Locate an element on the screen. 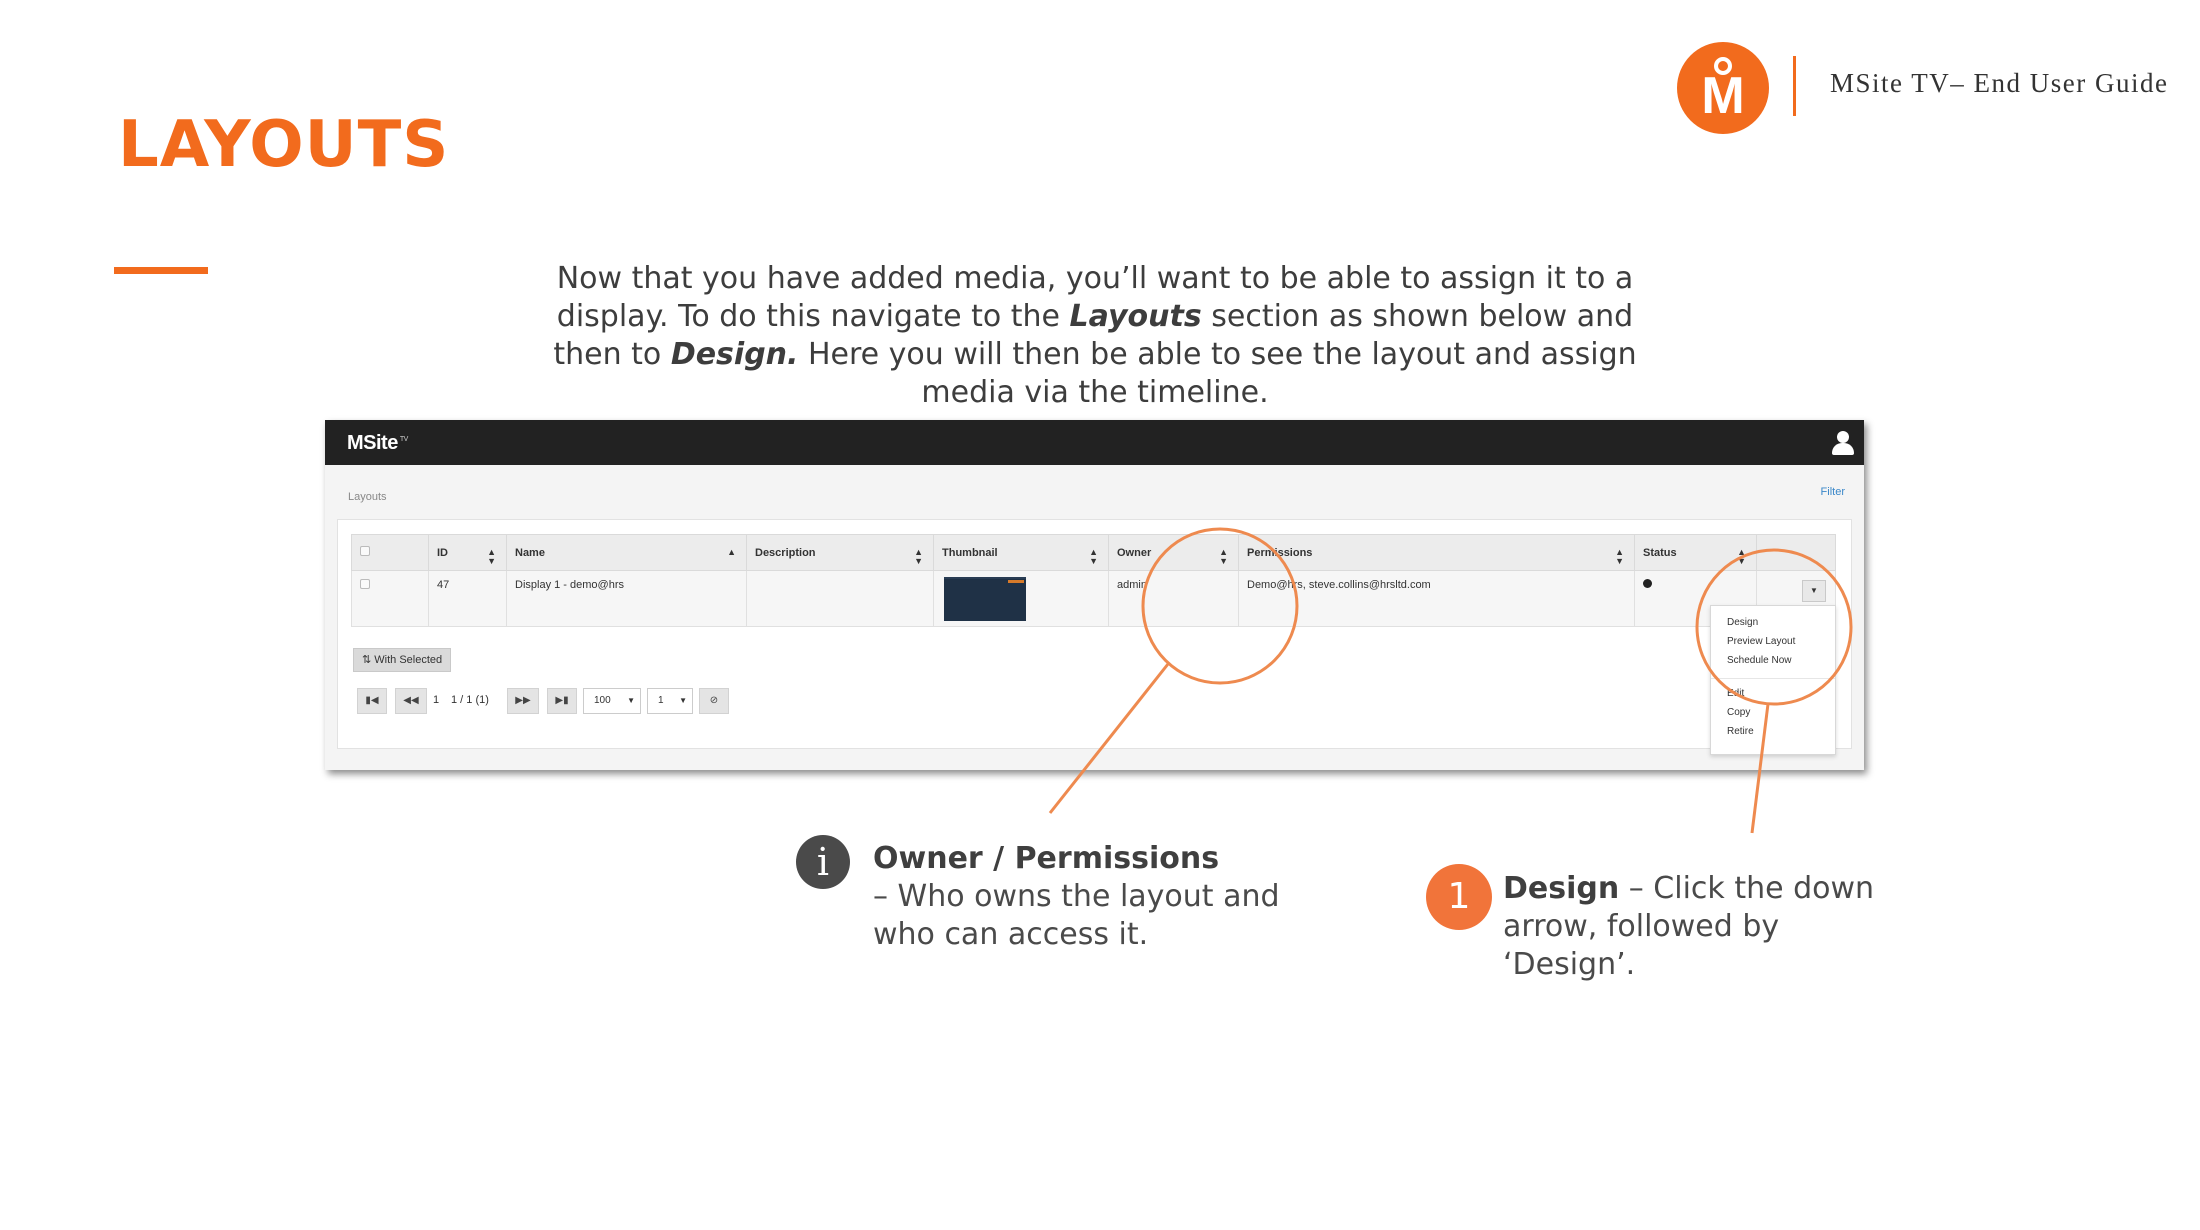 The width and height of the screenshot is (2200, 1230). row-checkbox is located at coordinates (365, 584).